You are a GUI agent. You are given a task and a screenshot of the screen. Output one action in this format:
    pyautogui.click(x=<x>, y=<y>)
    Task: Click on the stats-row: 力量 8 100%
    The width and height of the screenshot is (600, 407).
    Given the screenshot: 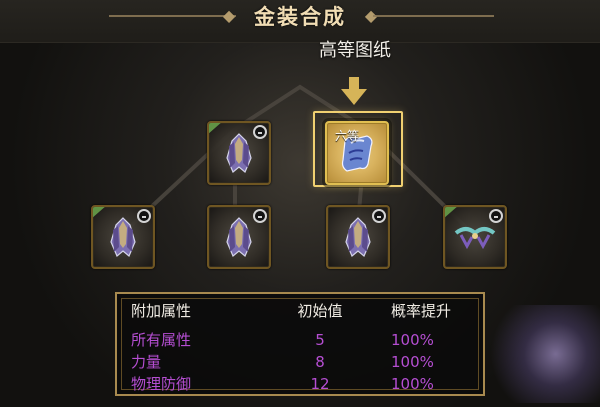 What is the action you would take?
    pyautogui.click(x=301, y=362)
    